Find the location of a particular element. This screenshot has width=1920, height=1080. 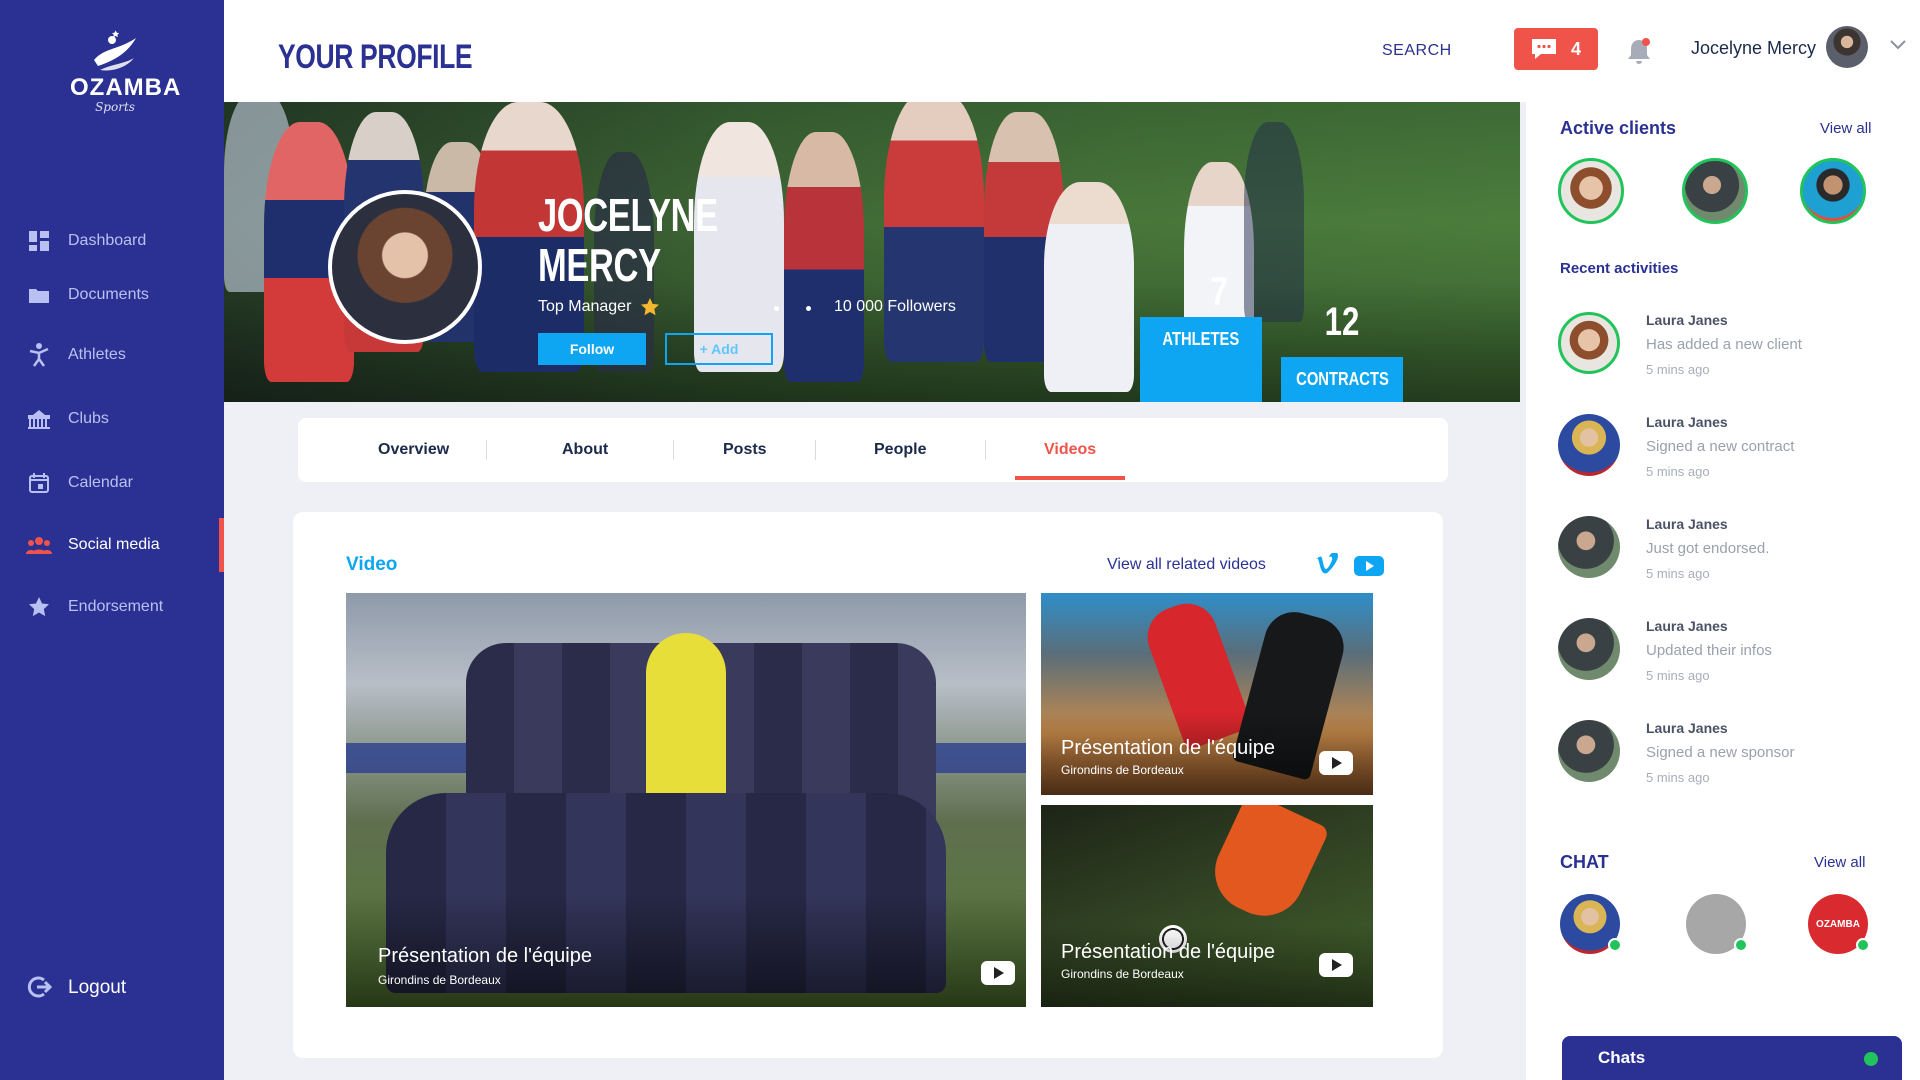

chats-dock-button: Chats is located at coordinates (1732, 1058).